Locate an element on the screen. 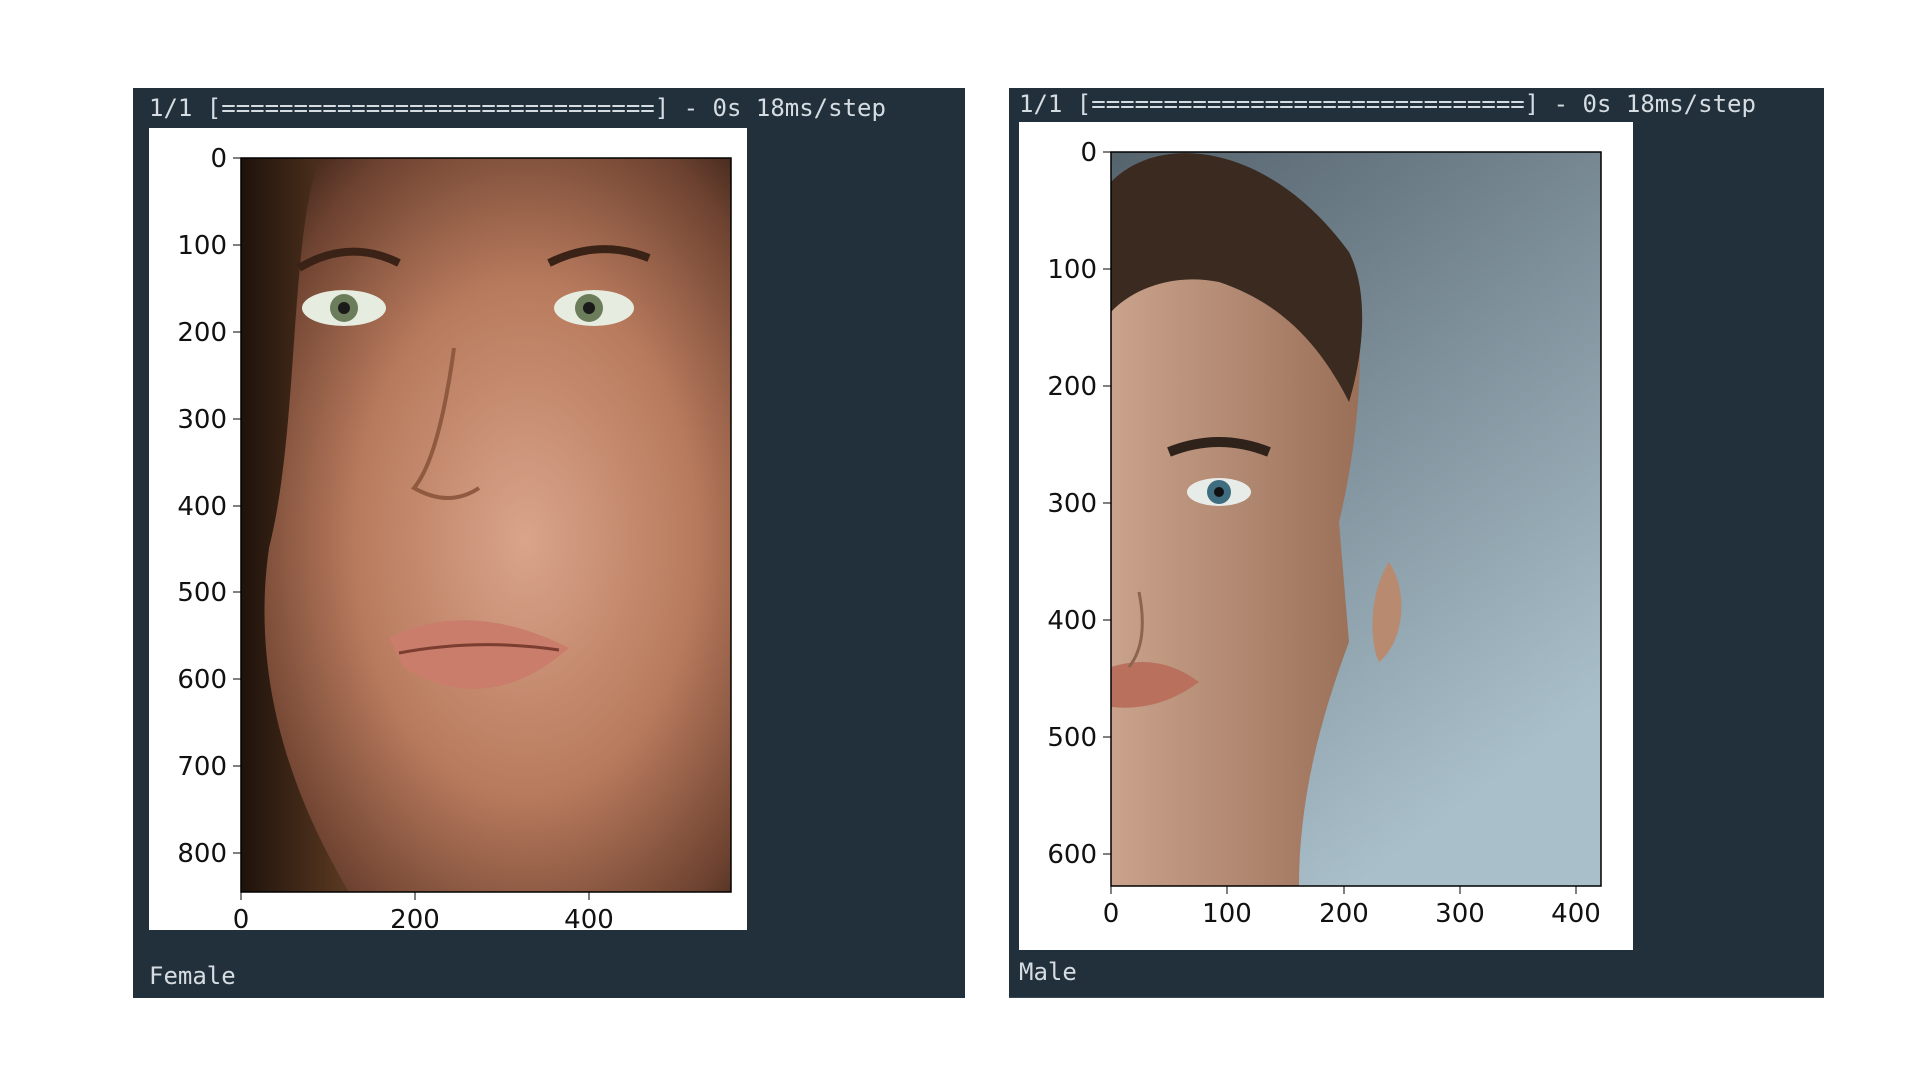 The height and width of the screenshot is (1080, 1920). x-tick-label: 300 is located at coordinates (1460, 914).